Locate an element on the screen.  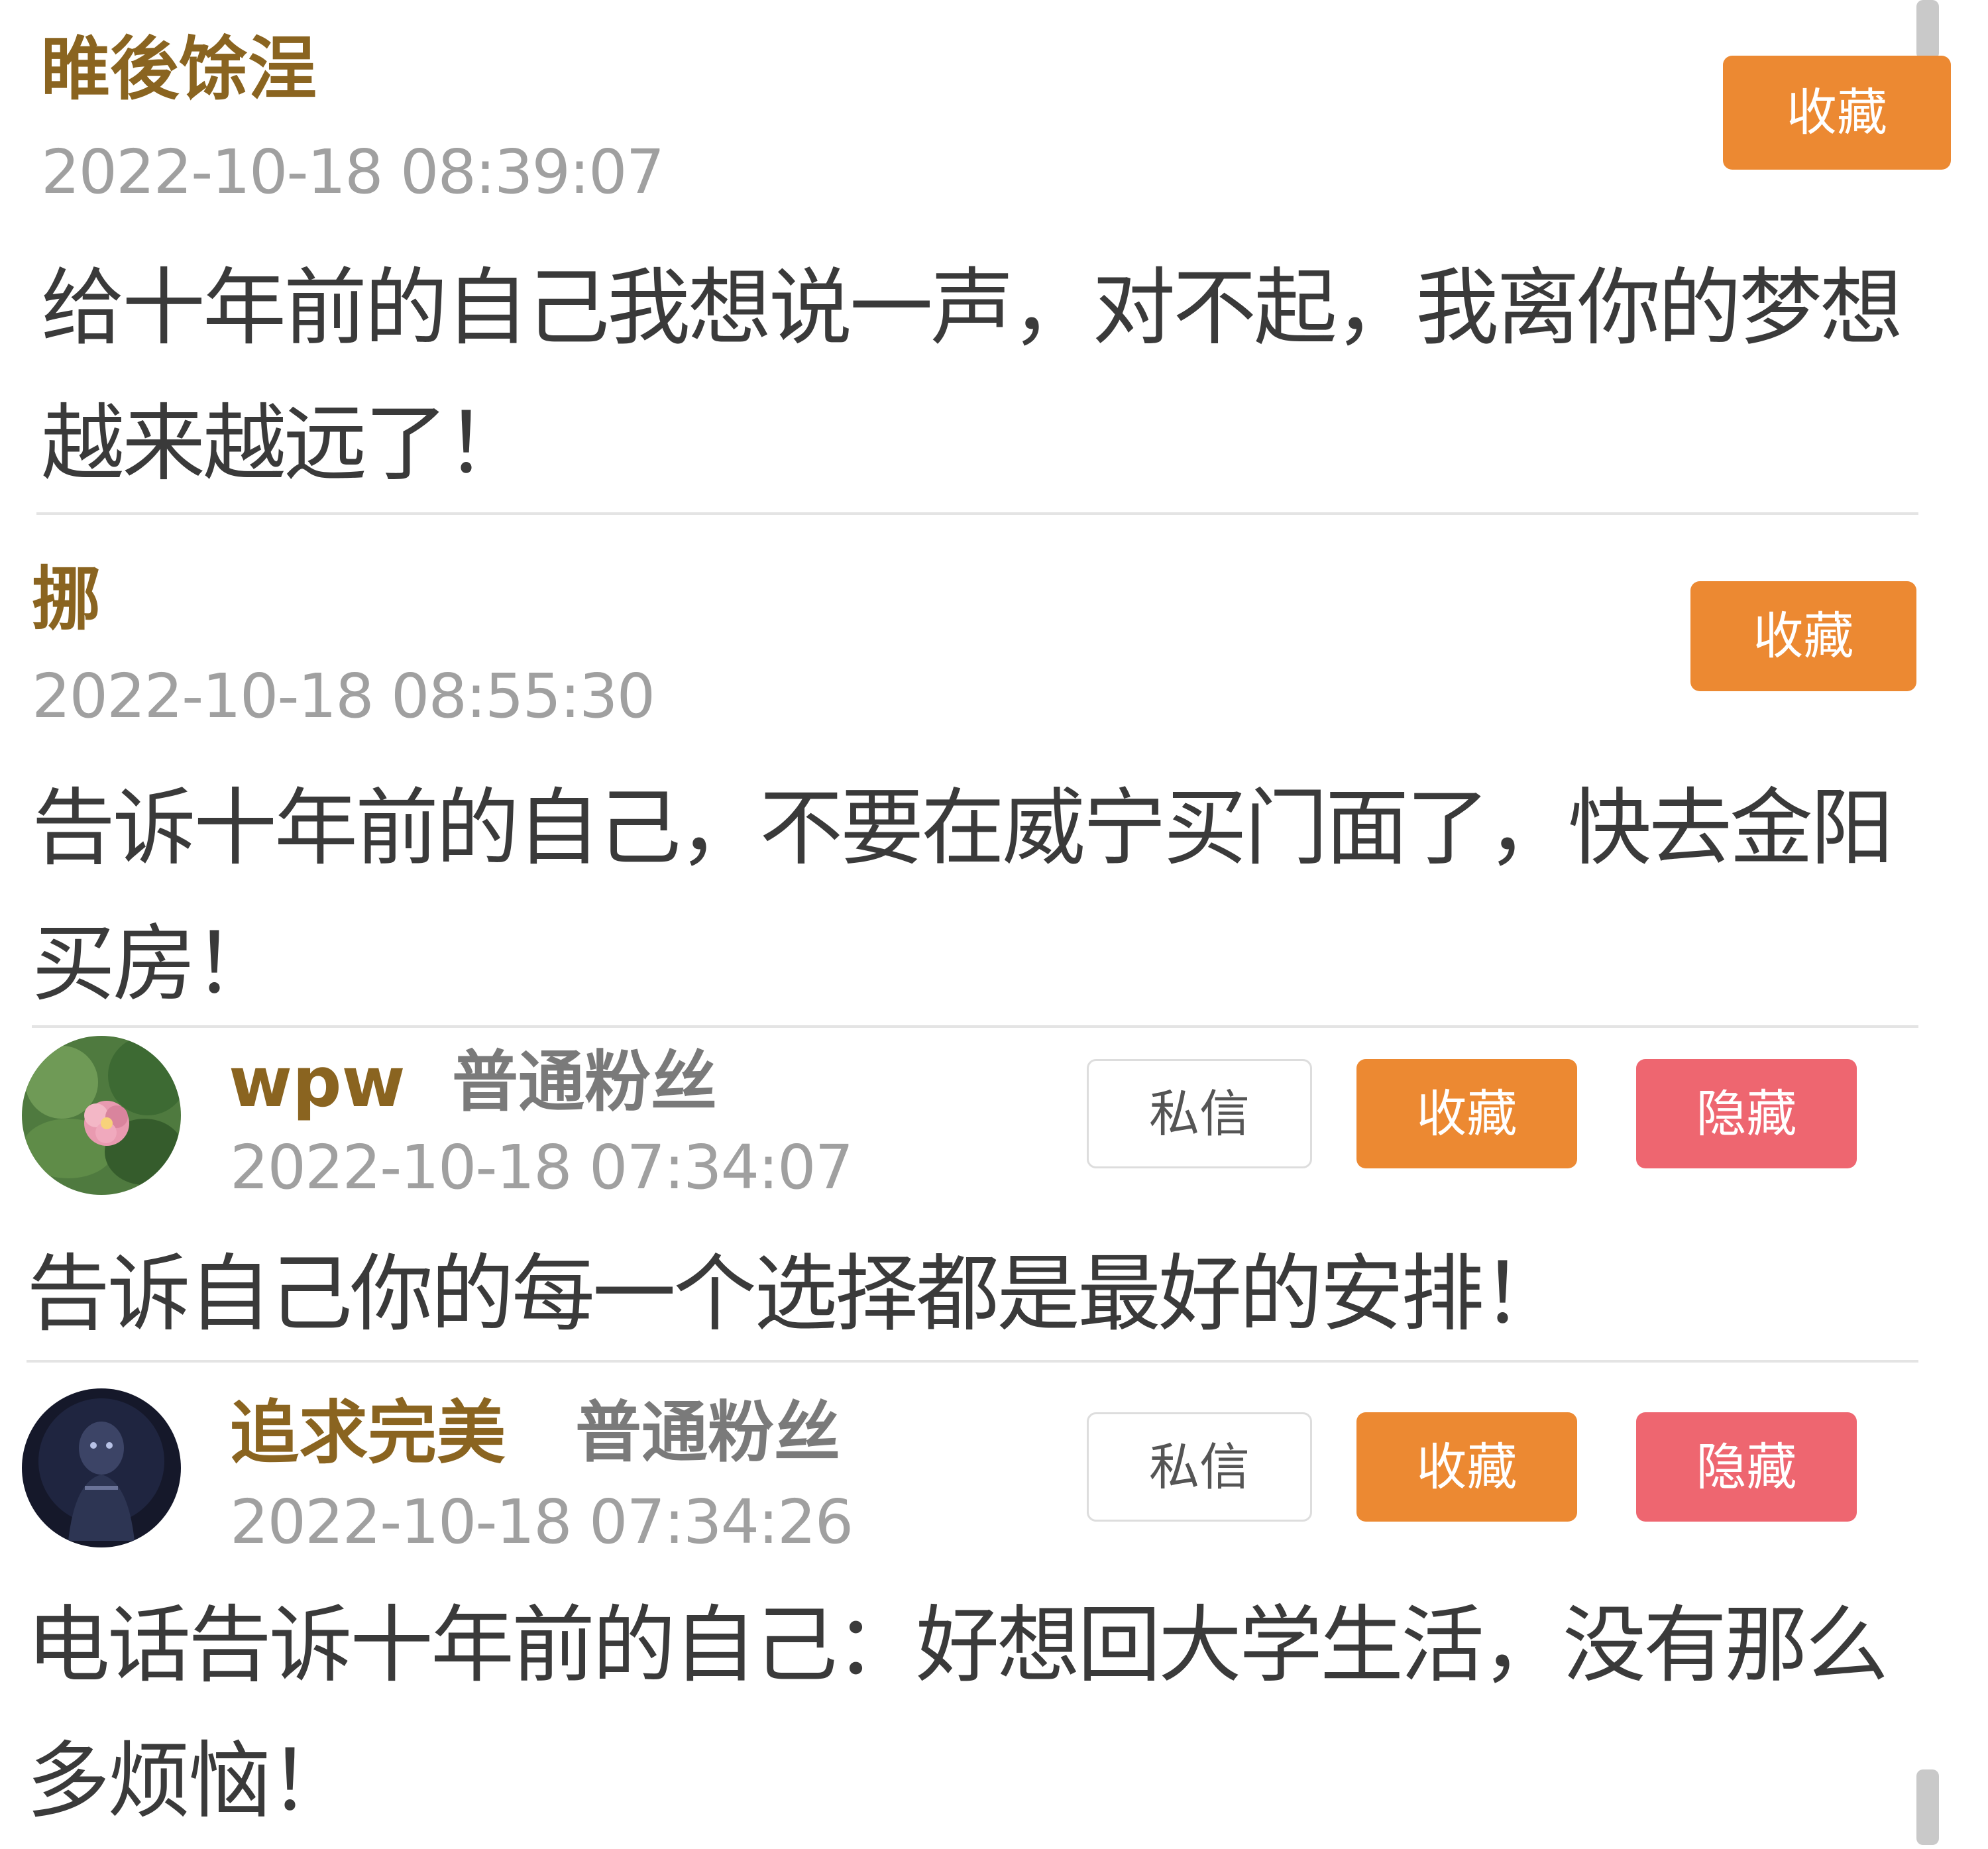
flower-avatar-icon is located at coordinates (101, 1115).